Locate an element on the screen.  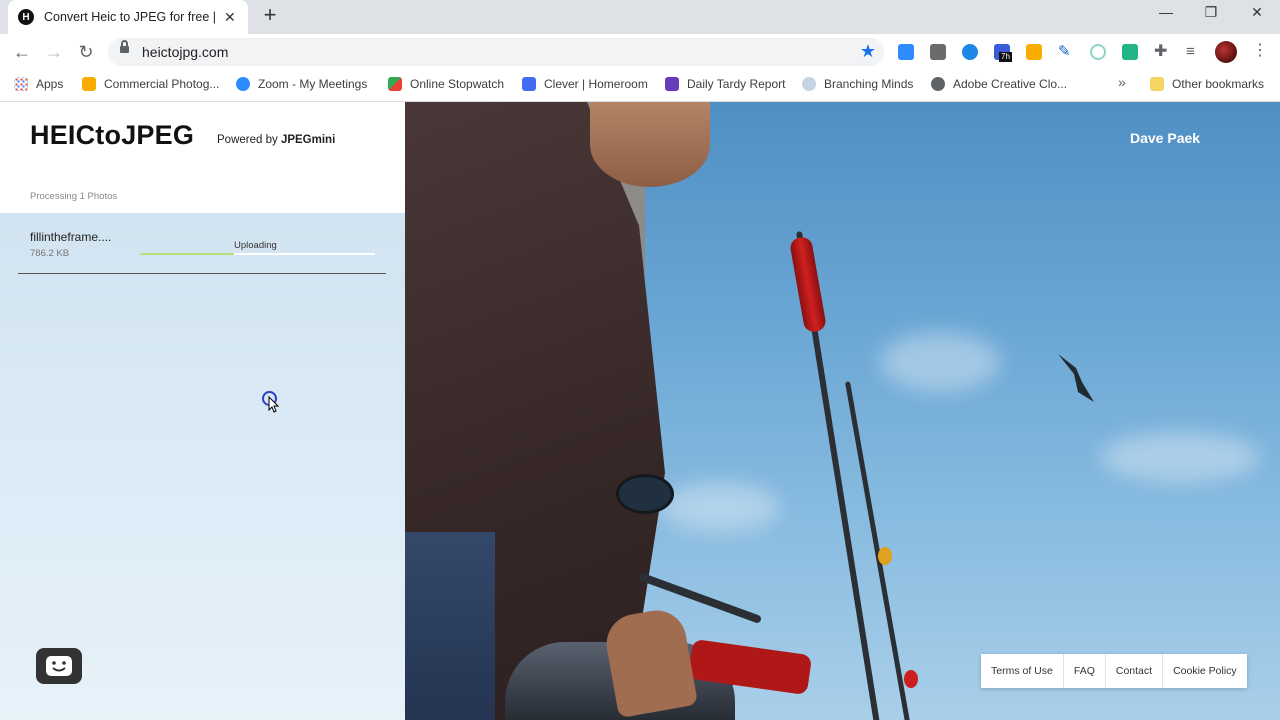
bookmark-label: Zoom - My Meetings is located at coordinates (313, 84).